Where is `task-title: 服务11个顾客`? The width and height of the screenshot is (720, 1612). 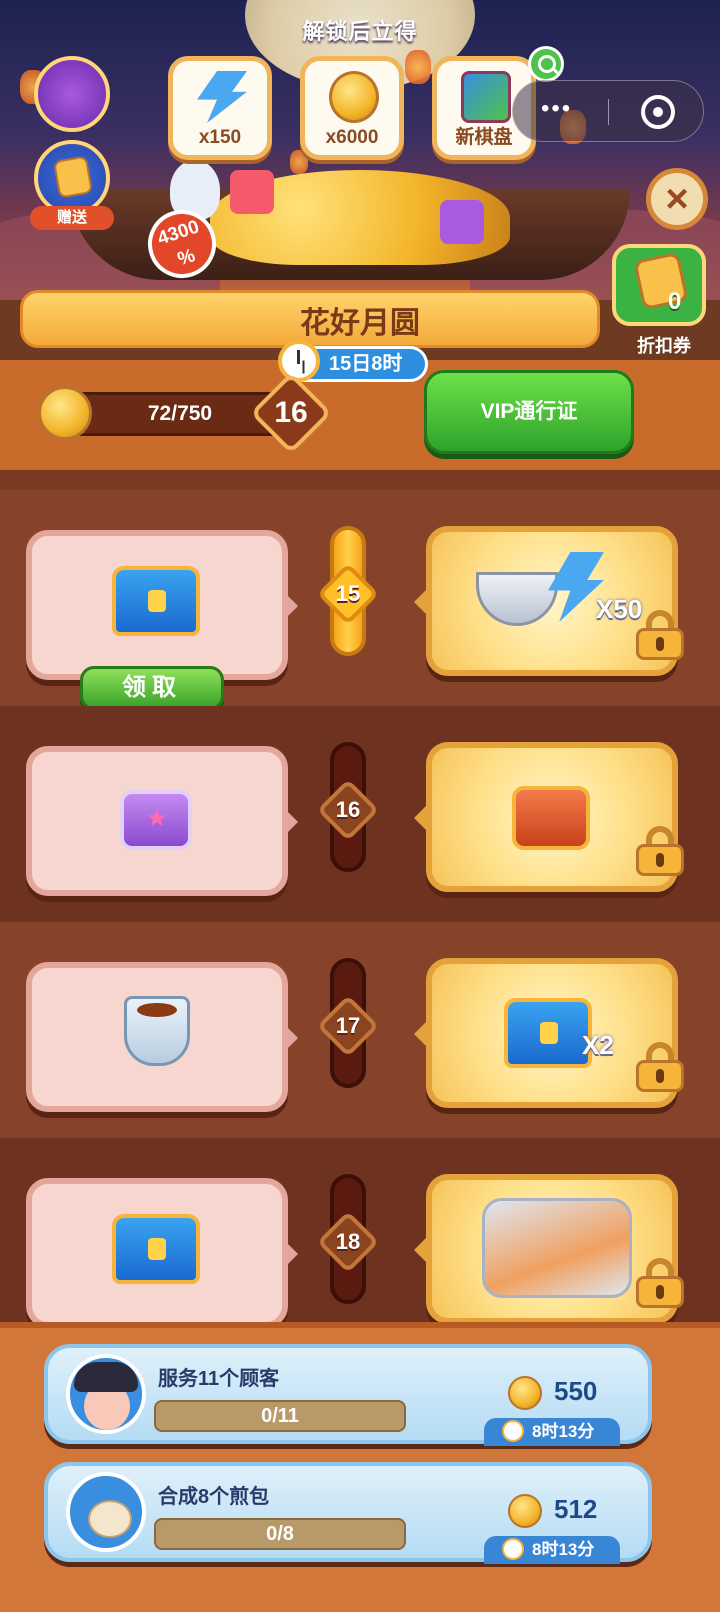
task-title: 服务11个顾客 is located at coordinates (219, 1379).